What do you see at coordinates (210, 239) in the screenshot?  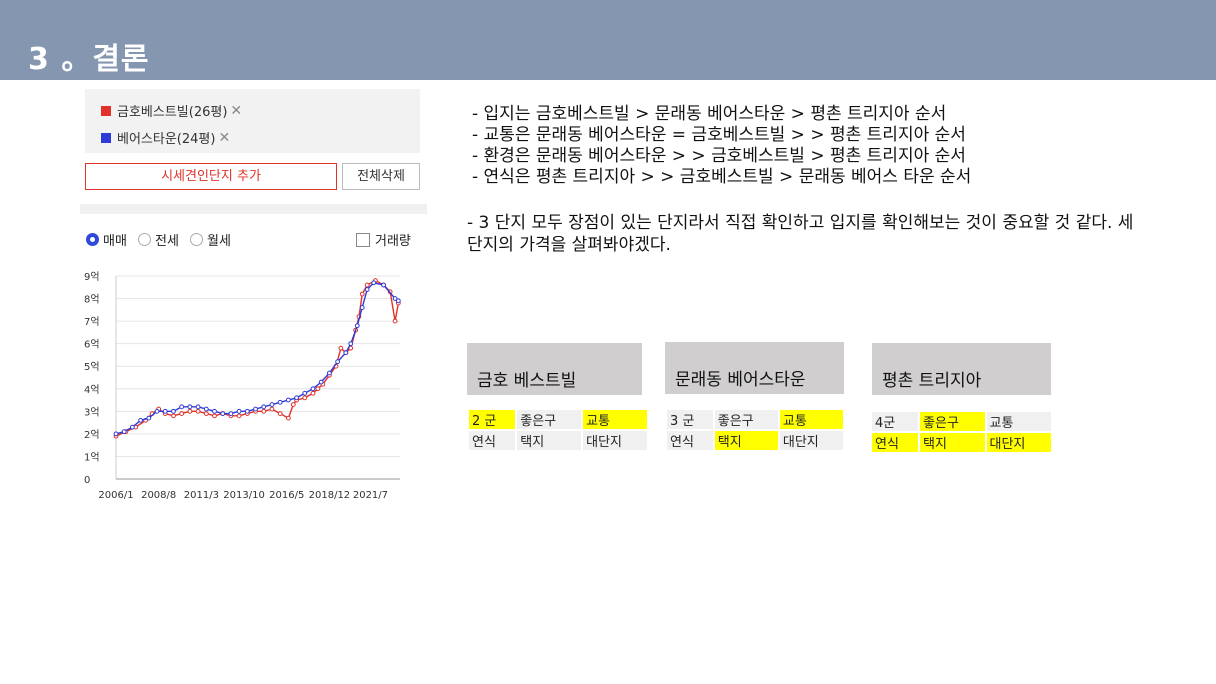 I see `radio-monthly: 월세` at bounding box center [210, 239].